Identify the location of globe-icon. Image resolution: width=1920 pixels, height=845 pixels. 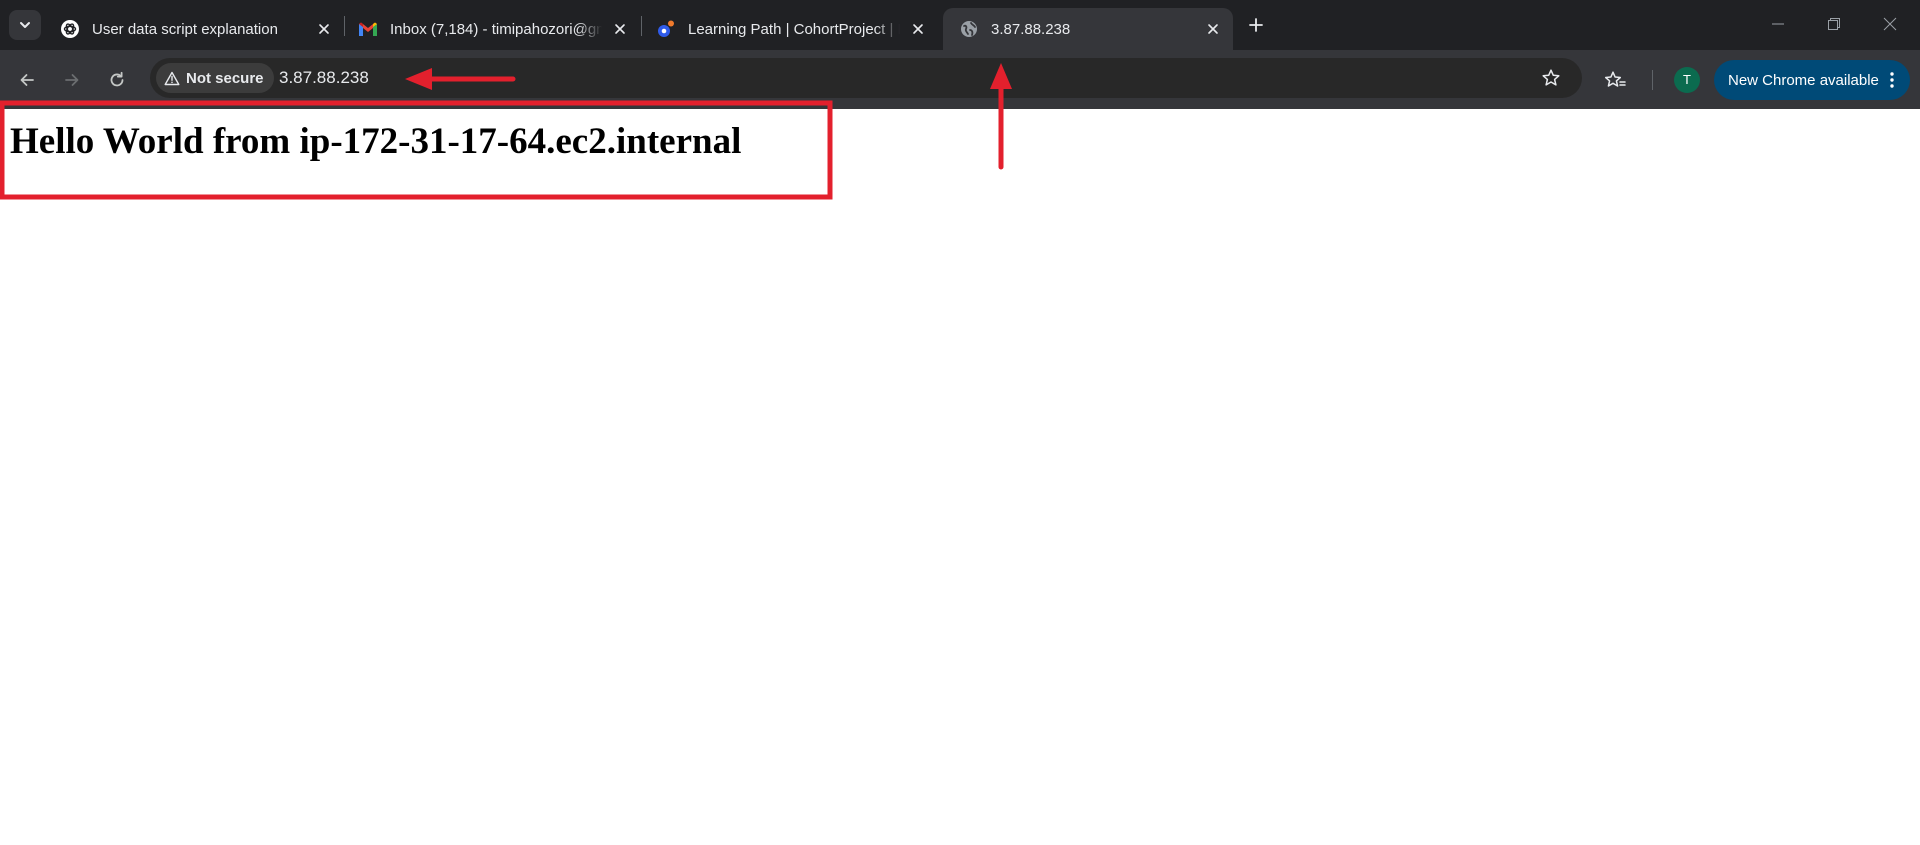
(969, 29).